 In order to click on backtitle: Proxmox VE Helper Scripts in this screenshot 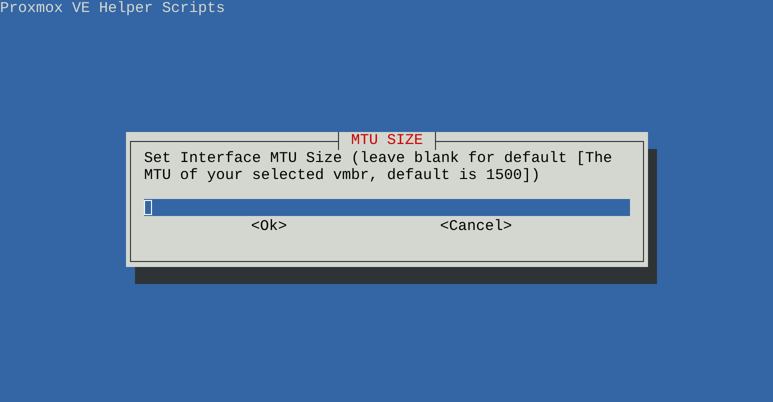, I will do `click(113, 8)`.